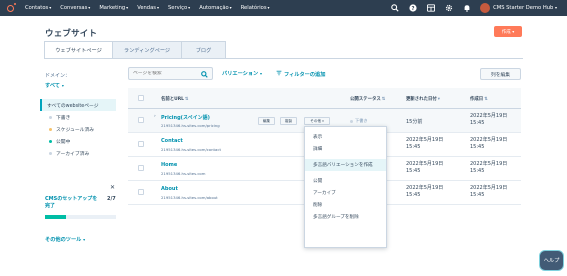 This screenshot has width=567, height=276. I want to click on page-search, so click(170, 73).